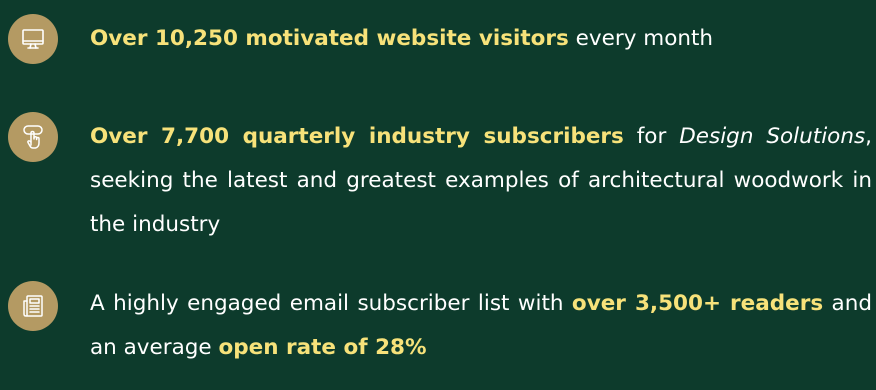  What do you see at coordinates (322, 347) in the screenshot?
I see `highlight-open-rate: open rate of 28%` at bounding box center [322, 347].